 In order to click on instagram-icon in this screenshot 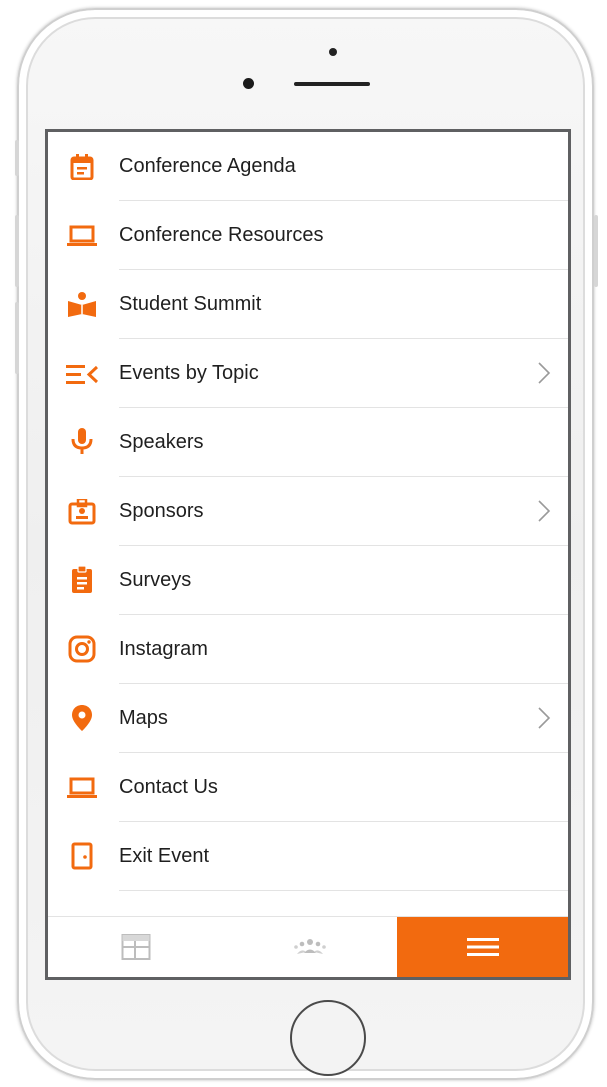, I will do `click(82, 649)`.